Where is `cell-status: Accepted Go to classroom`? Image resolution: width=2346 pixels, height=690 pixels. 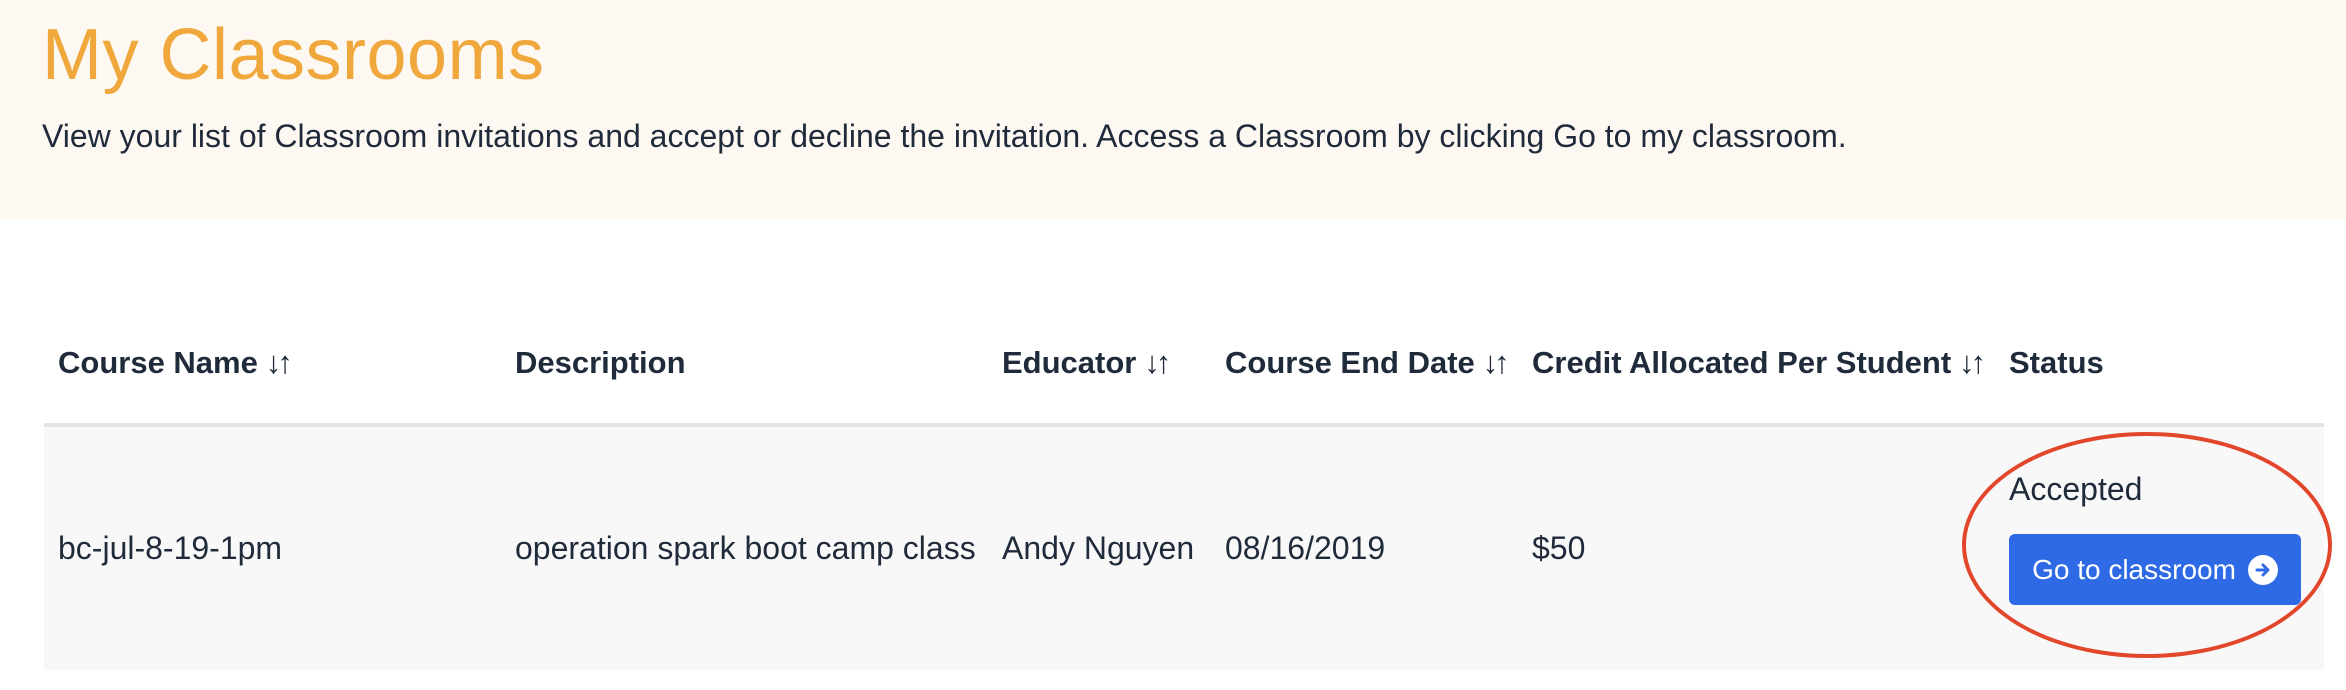 cell-status: Accepted Go to classroom is located at coordinates (2166, 548).